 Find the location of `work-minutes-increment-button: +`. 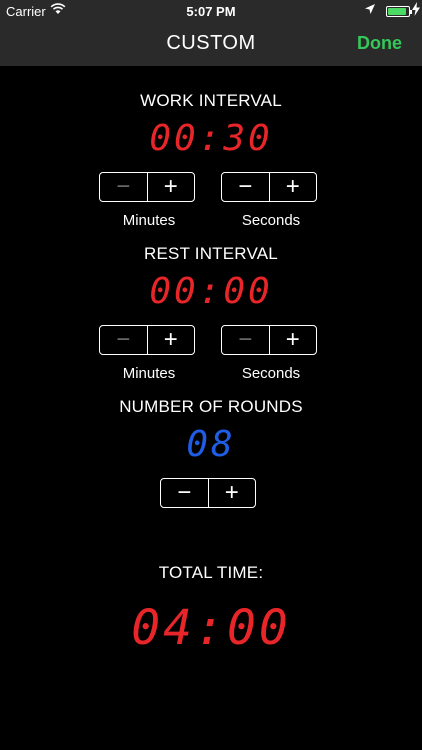

work-minutes-increment-button: + is located at coordinates (170, 187).